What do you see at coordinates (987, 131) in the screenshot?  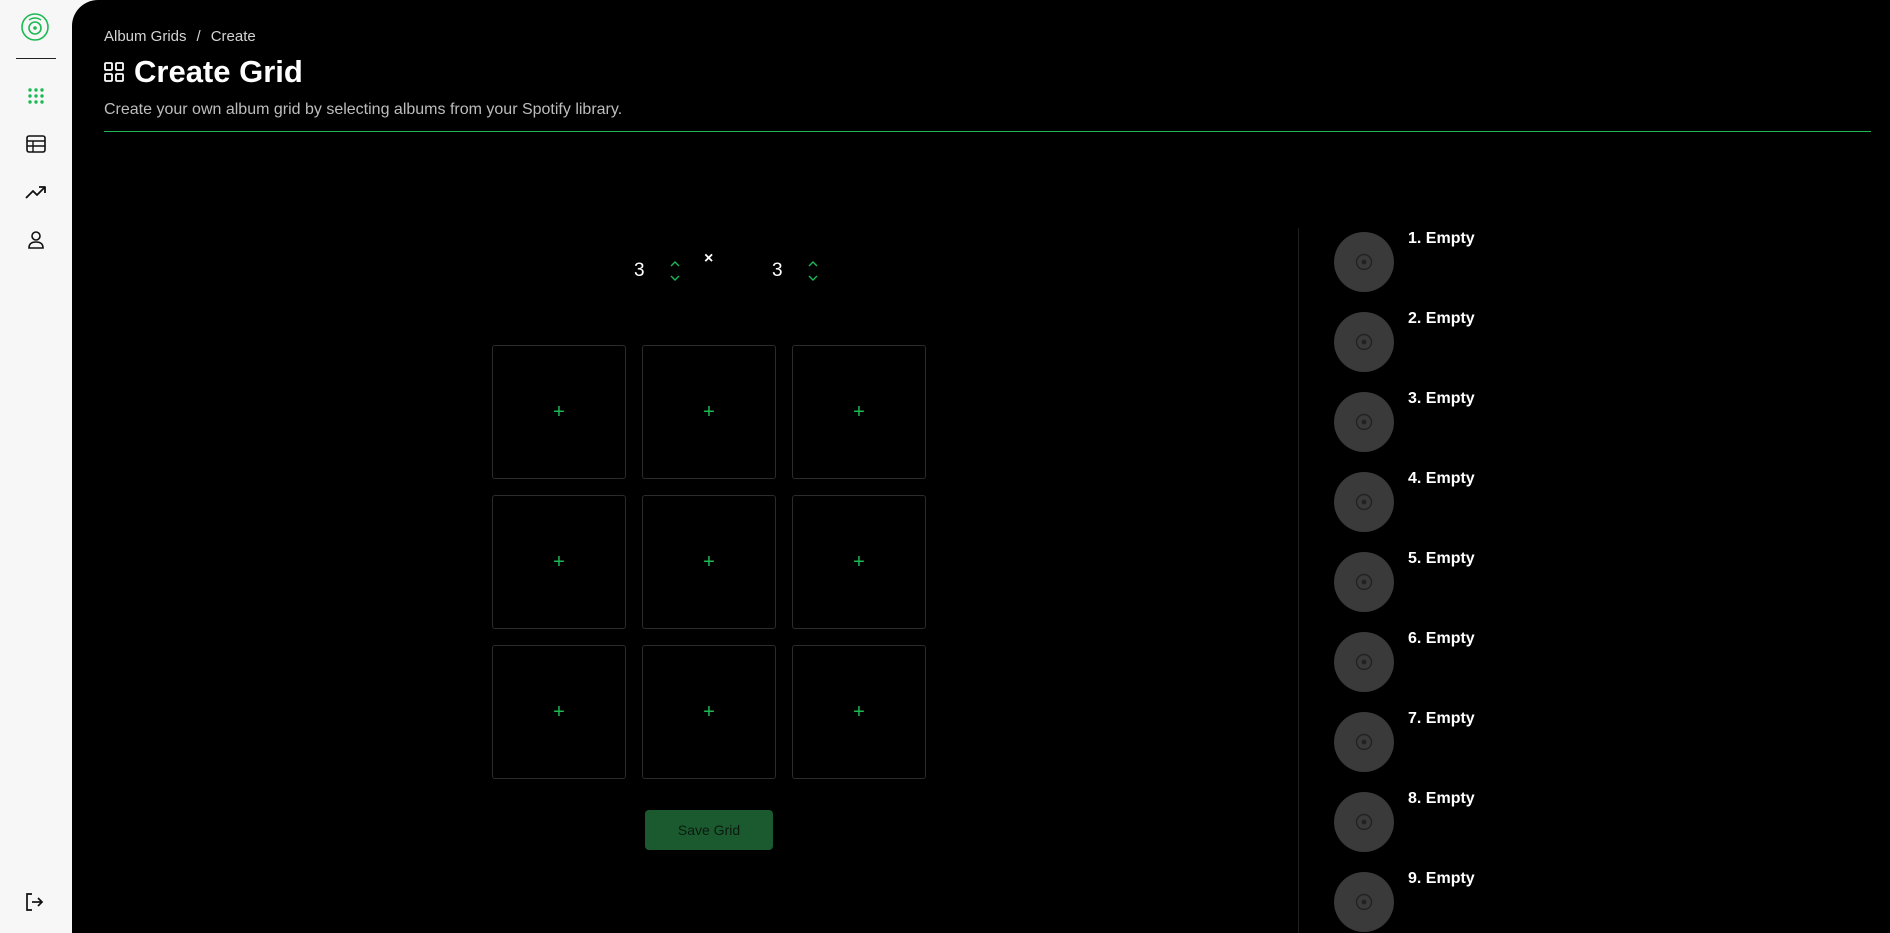 I see `header-divider` at bounding box center [987, 131].